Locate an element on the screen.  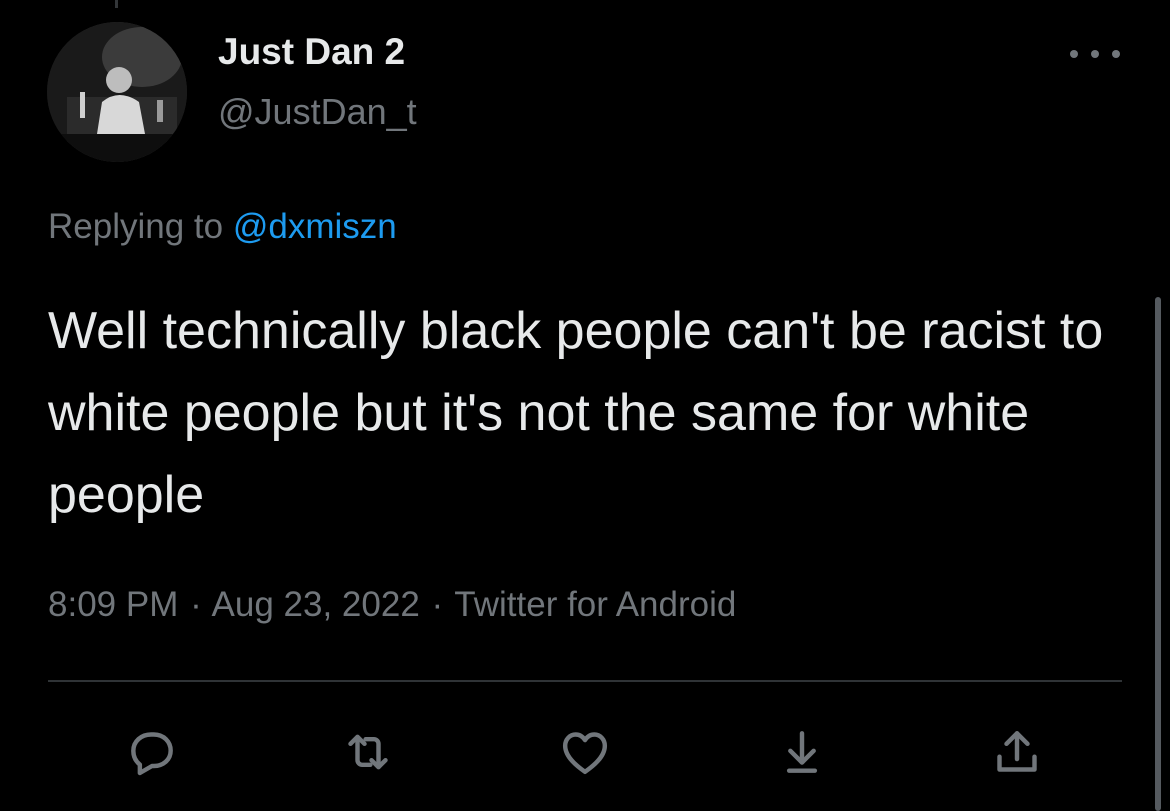
reply-icon is located at coordinates (152, 754).